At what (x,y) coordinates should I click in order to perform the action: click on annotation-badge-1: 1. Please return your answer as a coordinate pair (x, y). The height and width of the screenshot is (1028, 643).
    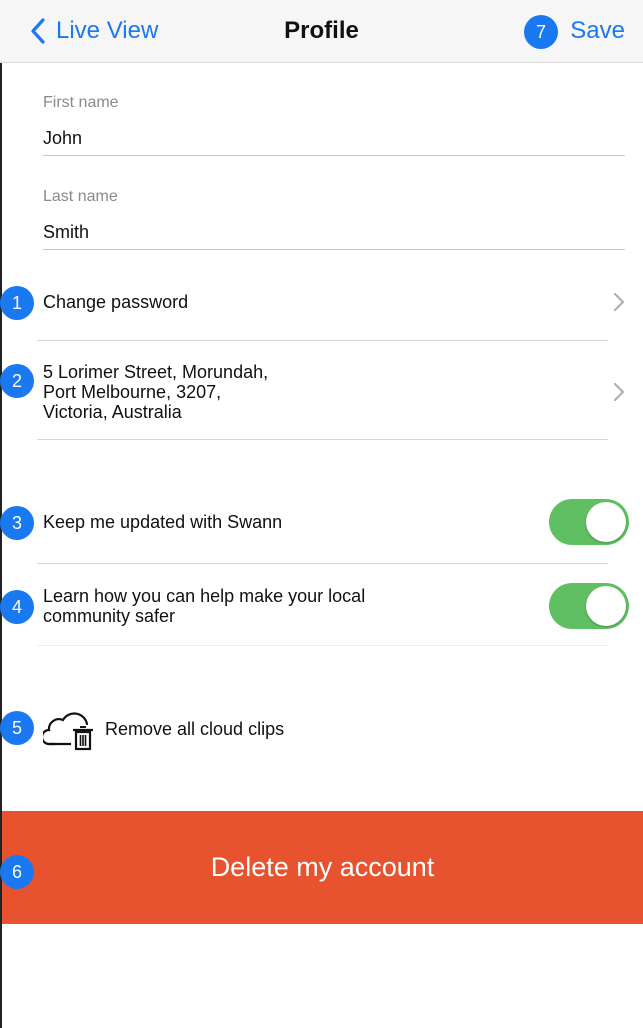
    Looking at the image, I should click on (17, 303).